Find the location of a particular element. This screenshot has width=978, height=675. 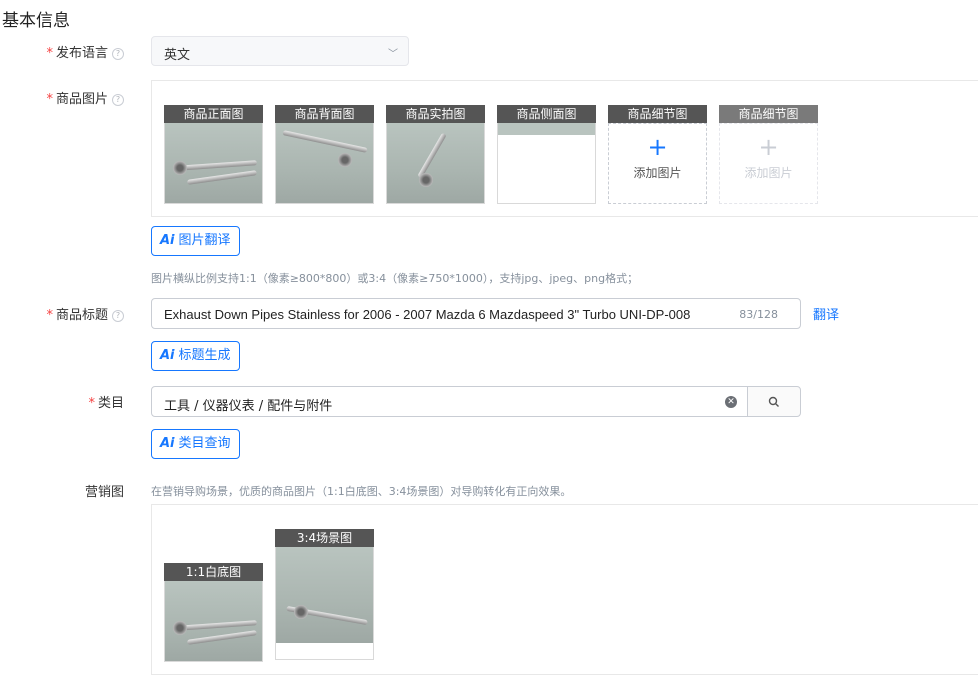

category-input: 工具 / 仪器仪表 / 配件与附件 ✕ is located at coordinates (449, 401).